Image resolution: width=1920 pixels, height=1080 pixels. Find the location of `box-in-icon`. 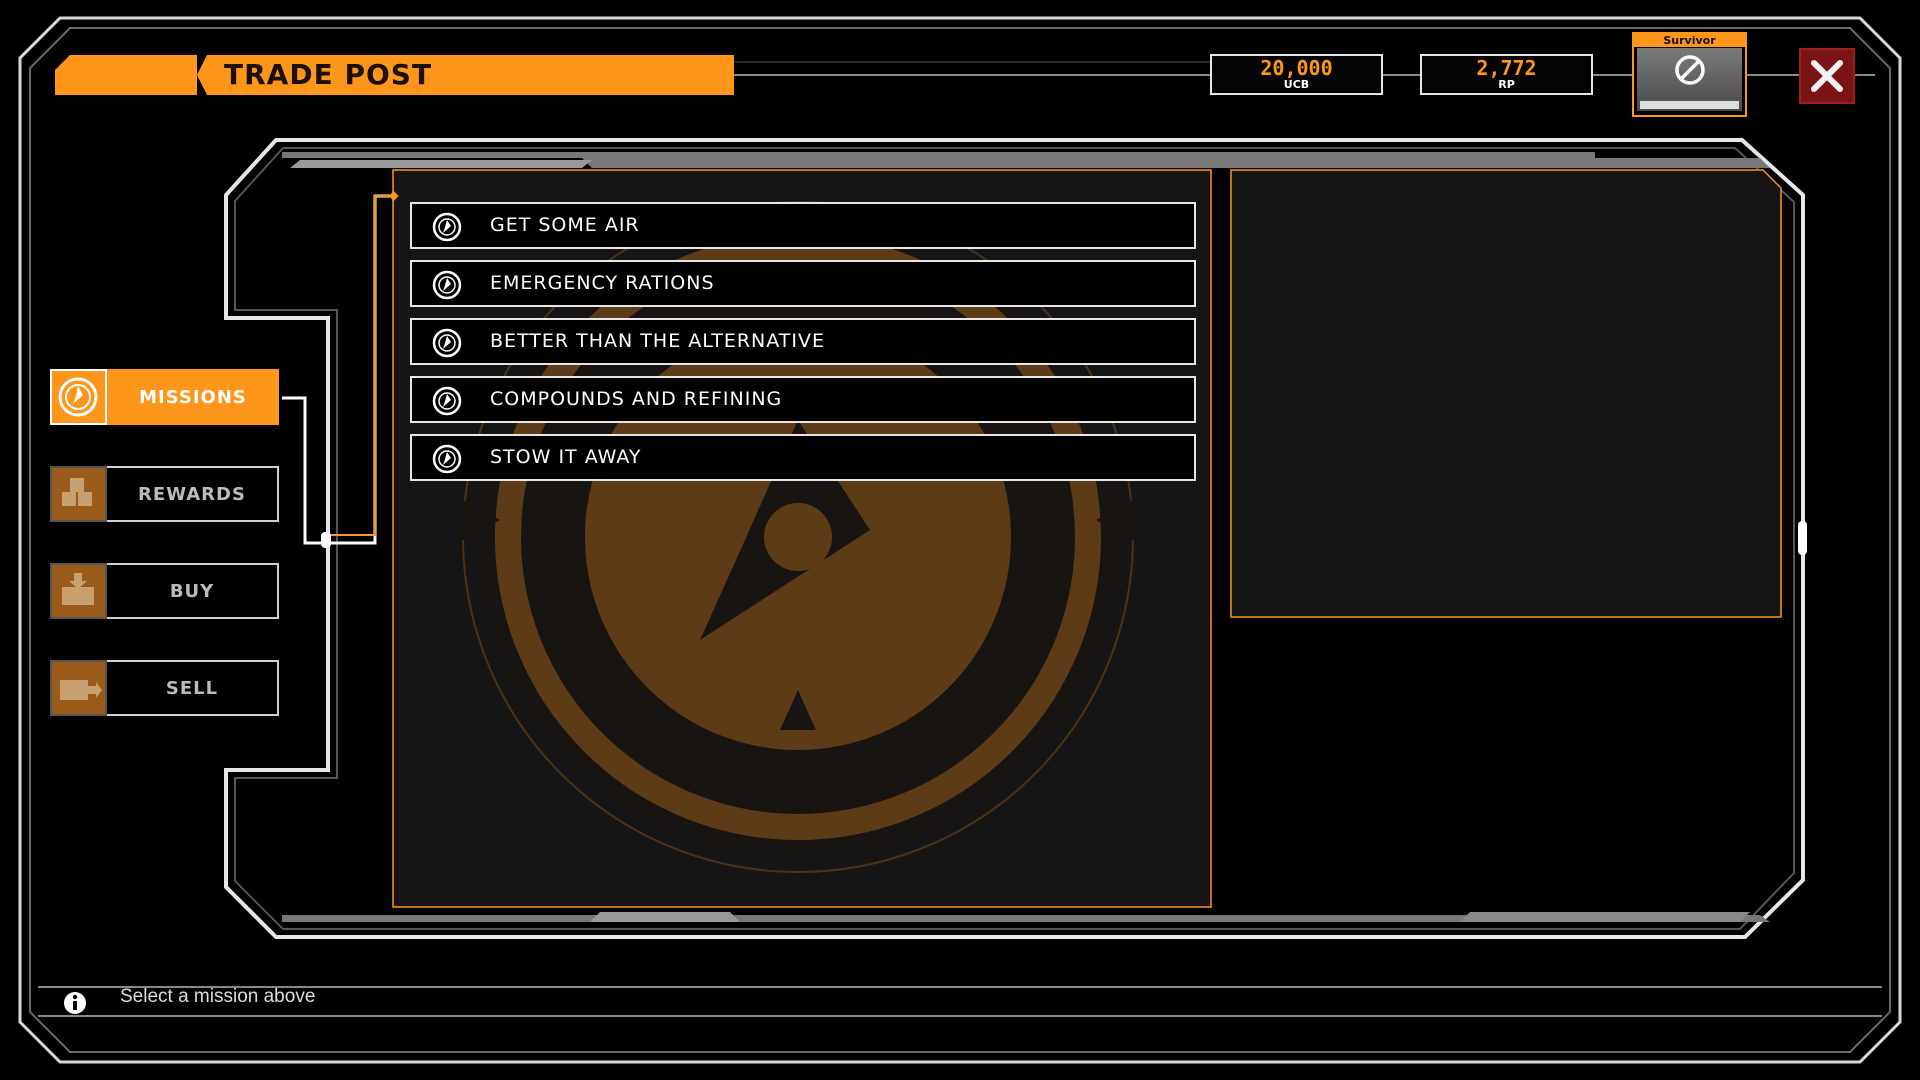

box-in-icon is located at coordinates (78, 591).